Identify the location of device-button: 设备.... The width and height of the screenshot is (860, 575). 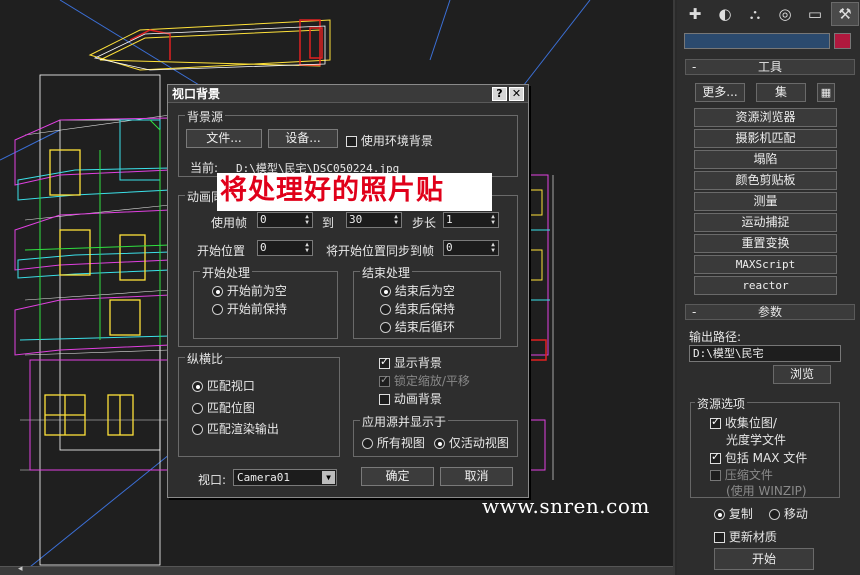
(303, 138).